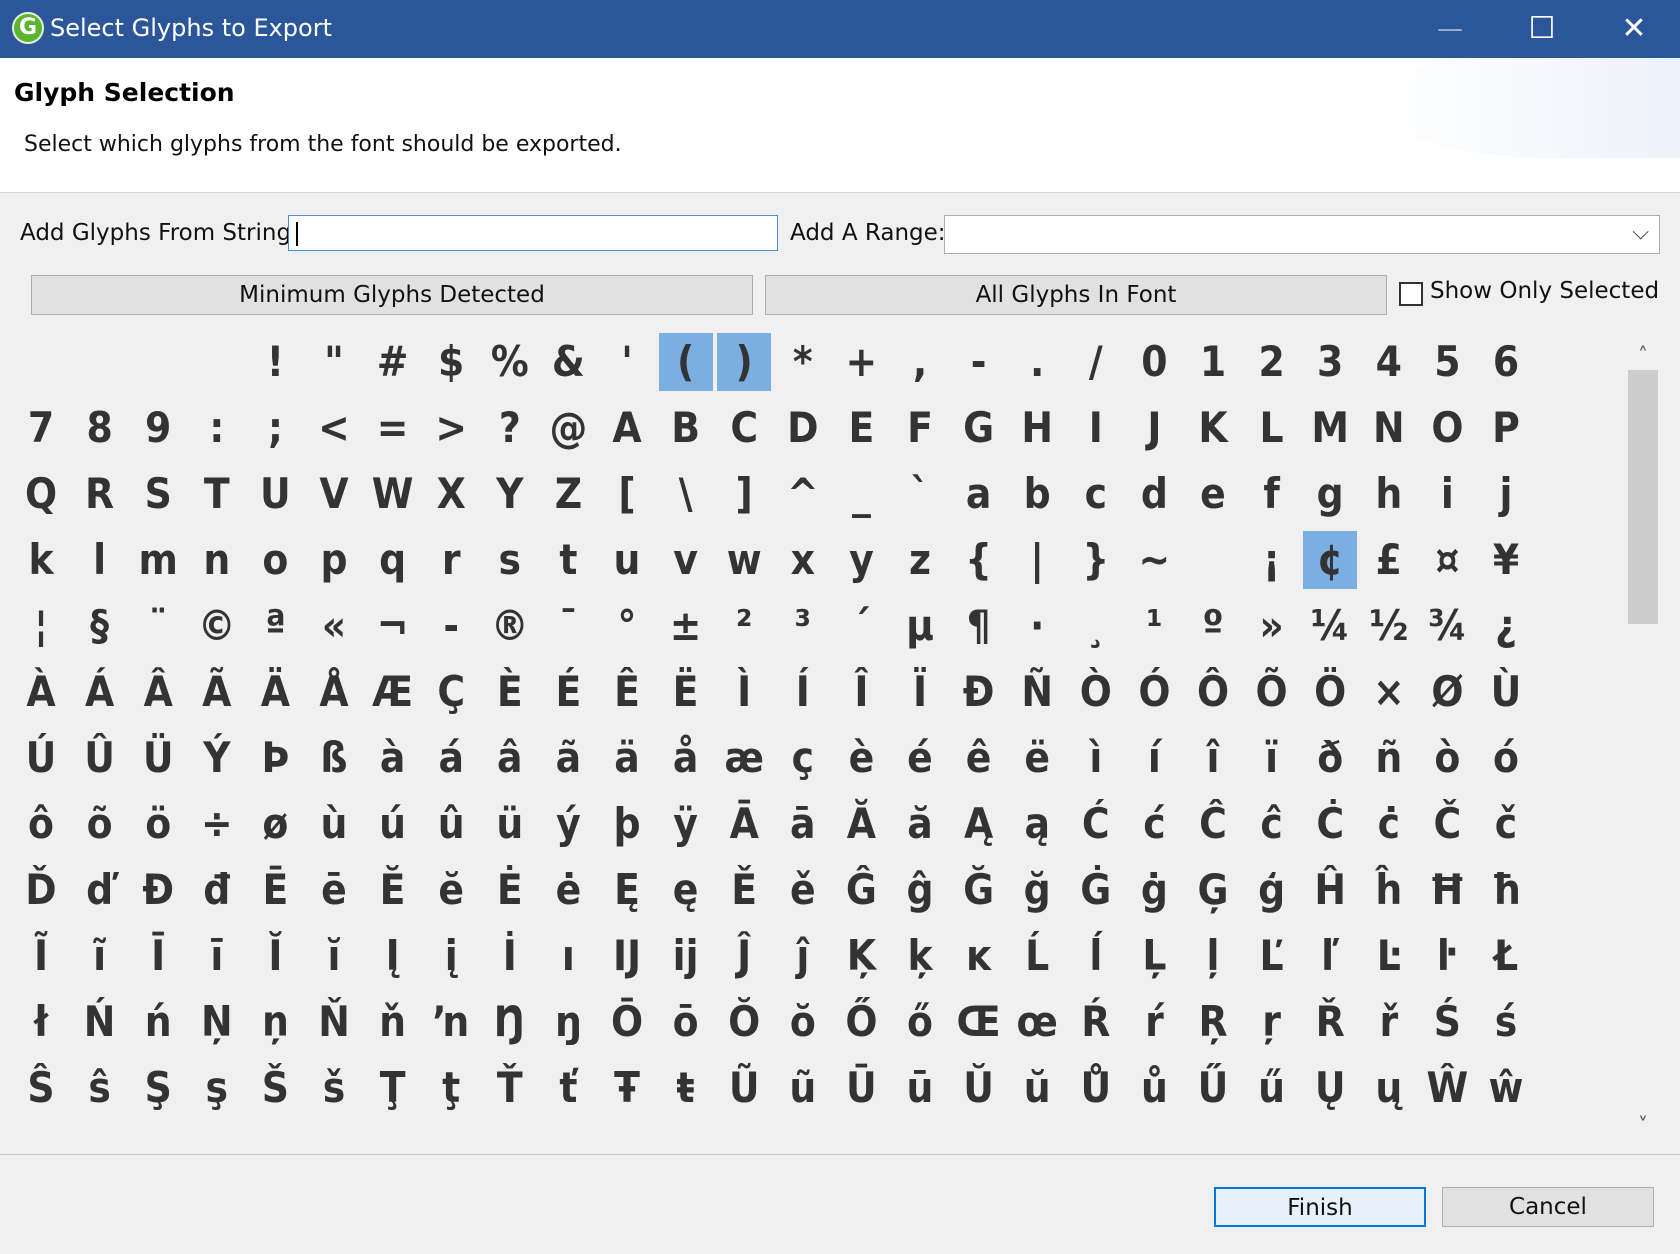 This screenshot has height=1254, width=1680. Describe the element at coordinates (861, 560) in the screenshot. I see `glyph-cell: y` at that location.